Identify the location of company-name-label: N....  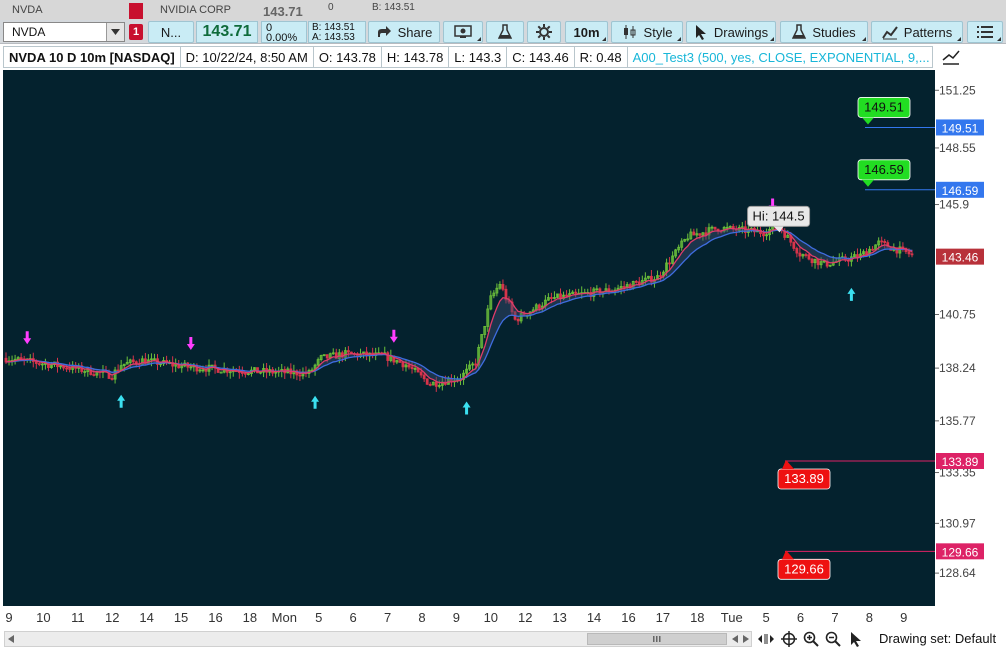
(171, 32).